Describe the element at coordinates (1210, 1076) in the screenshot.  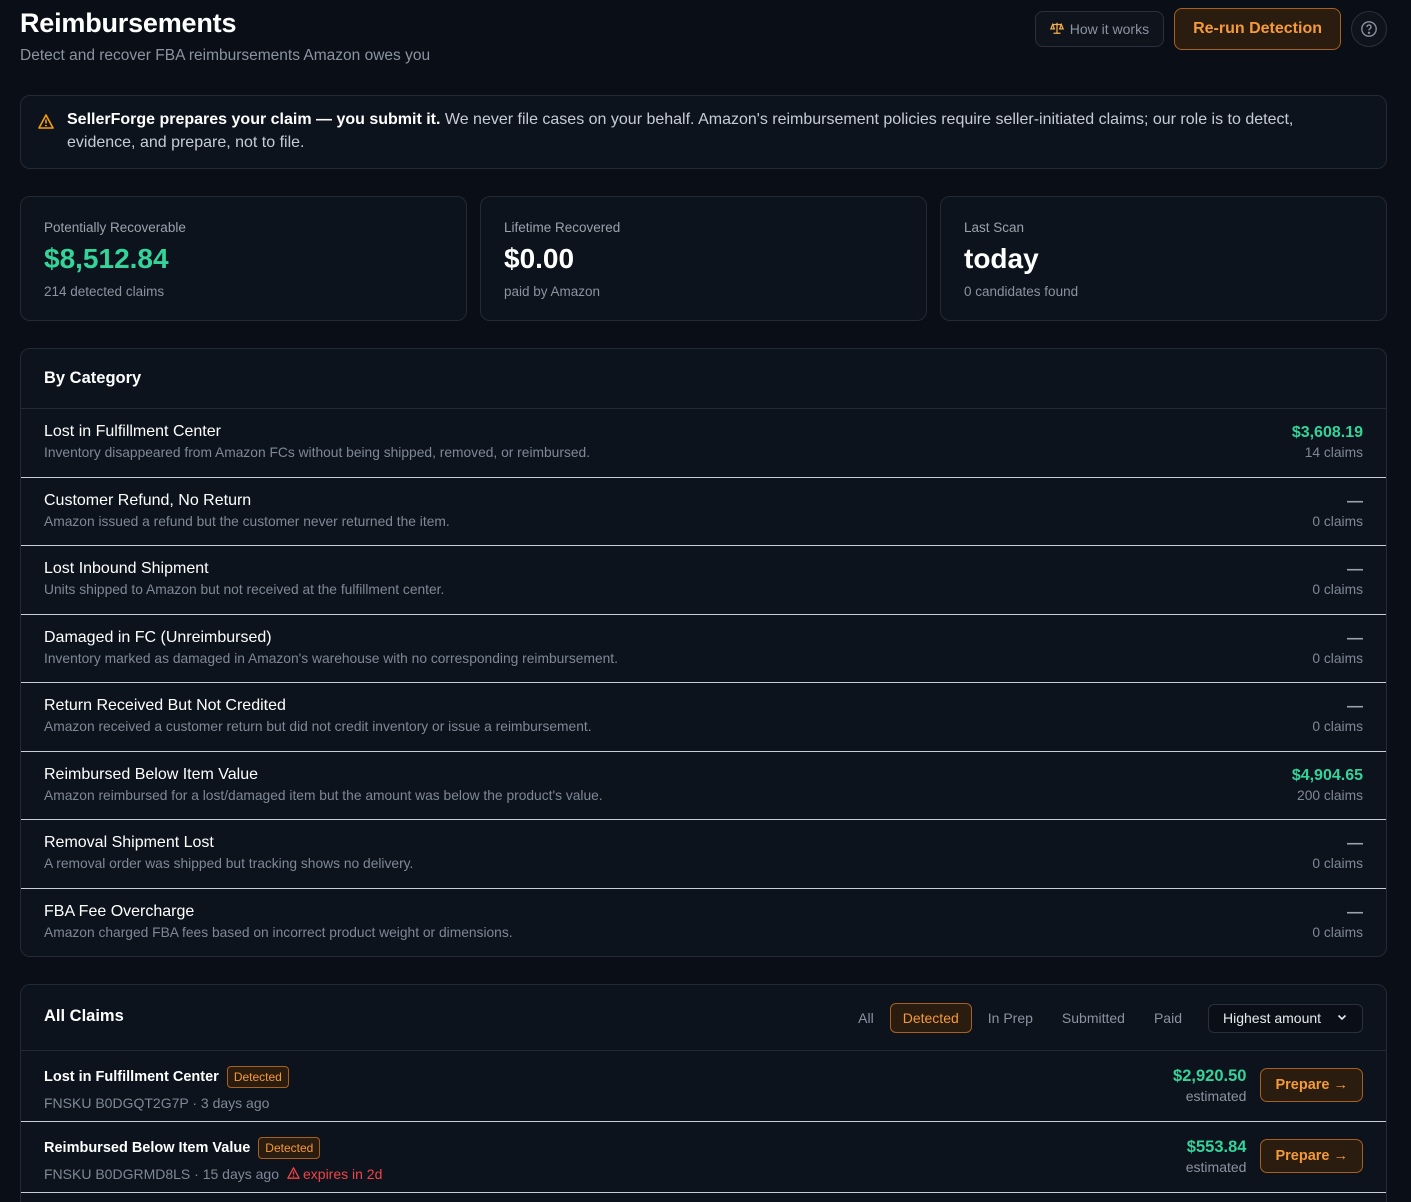
I see `claim-amount: $2,920.50` at that location.